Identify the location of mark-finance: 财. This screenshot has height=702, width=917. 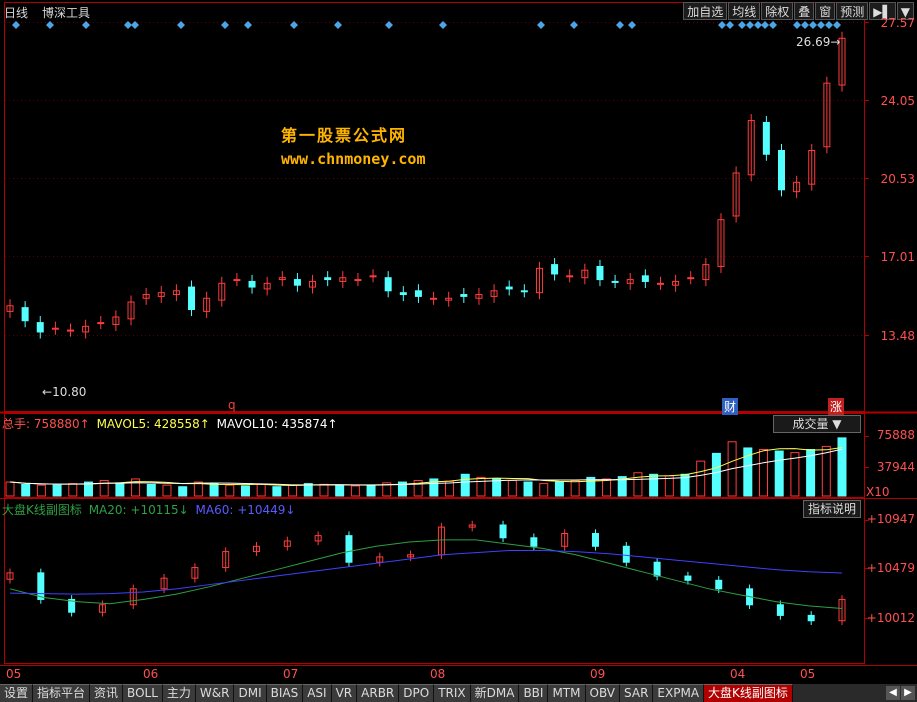
(730, 406).